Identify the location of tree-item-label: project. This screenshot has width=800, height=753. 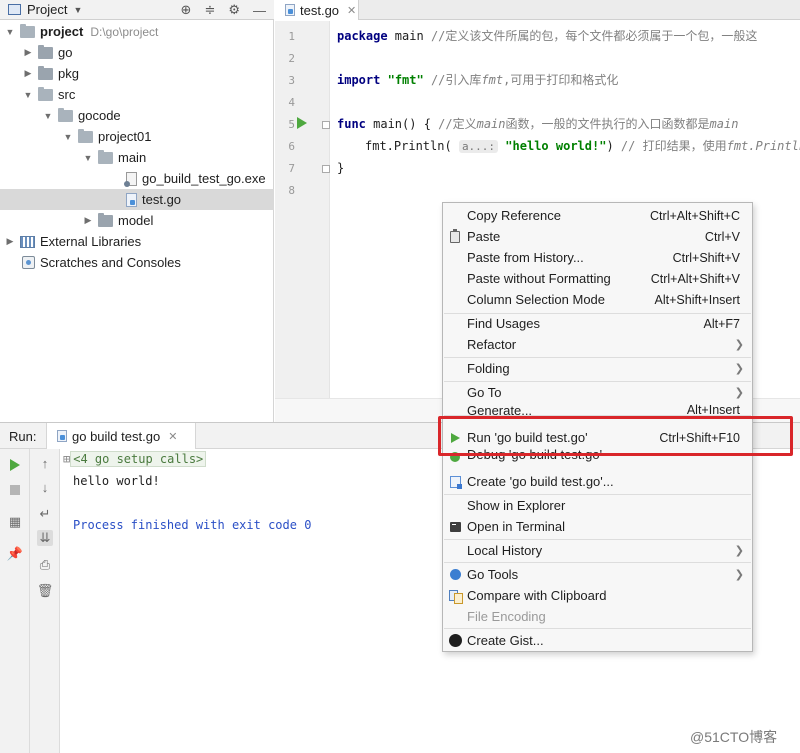
(62, 31).